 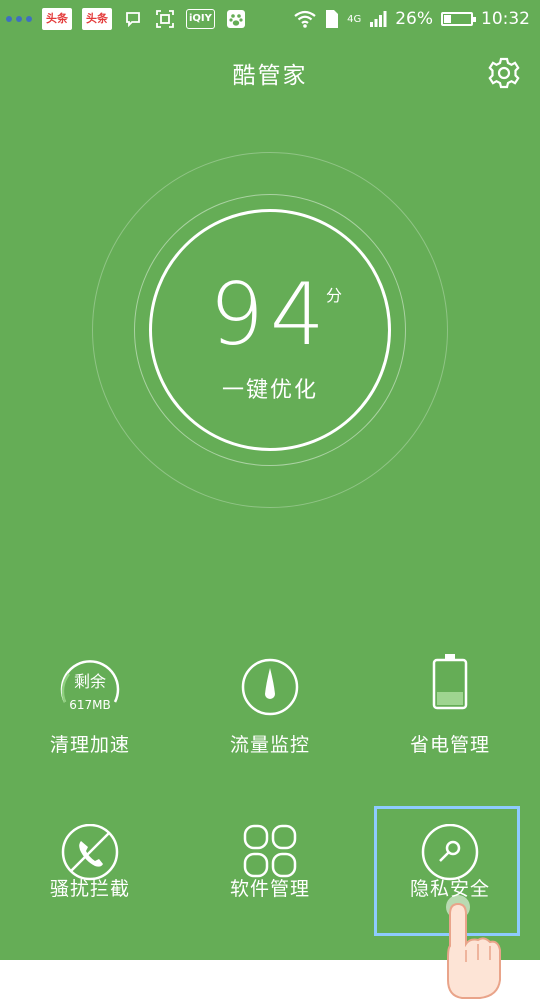 What do you see at coordinates (270, 388) in the screenshot?
I see `one-click-optimize-button: 一键优化` at bounding box center [270, 388].